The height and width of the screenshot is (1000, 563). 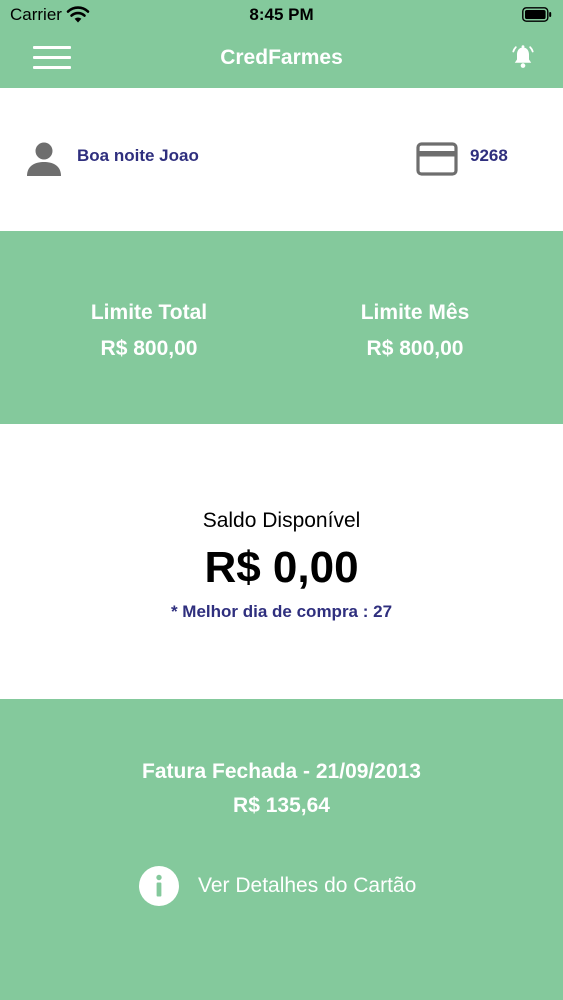 What do you see at coordinates (149, 331) in the screenshot?
I see `limit-total: Limite Total R$ 800,00` at bounding box center [149, 331].